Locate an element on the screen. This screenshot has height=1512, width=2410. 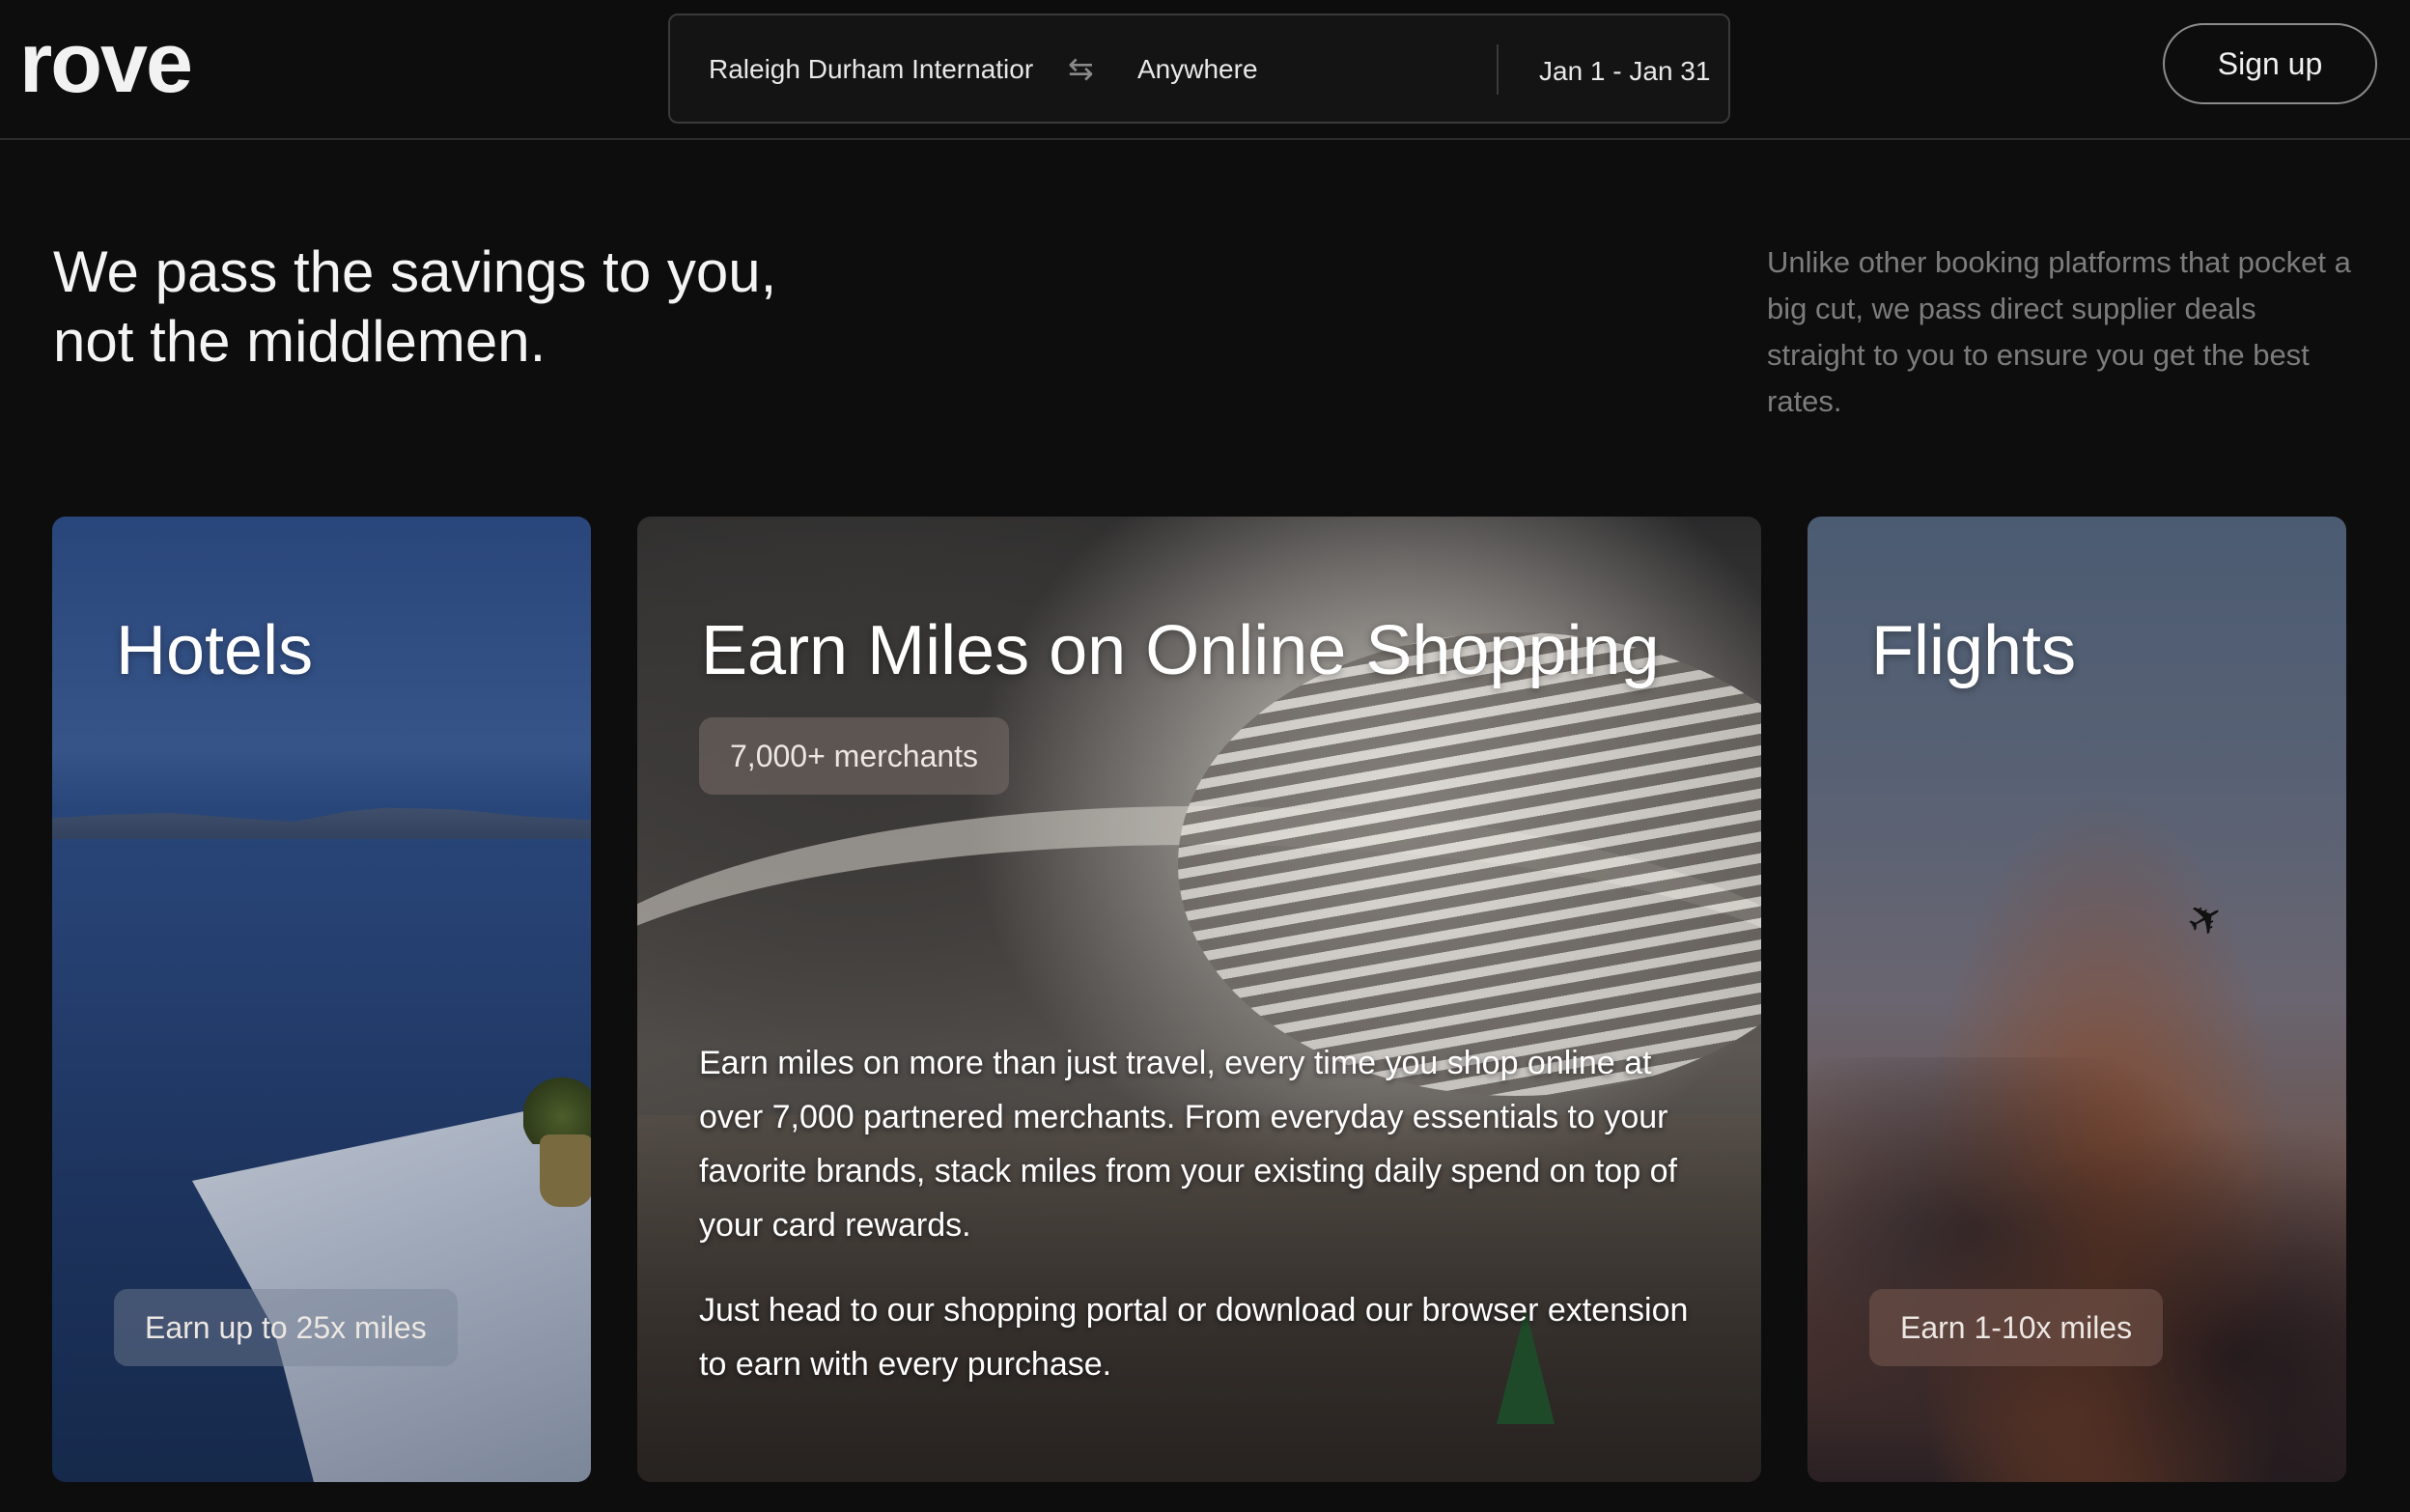
hero-headline-line-1: We pass the savings to you, is located at coordinates (415, 272).